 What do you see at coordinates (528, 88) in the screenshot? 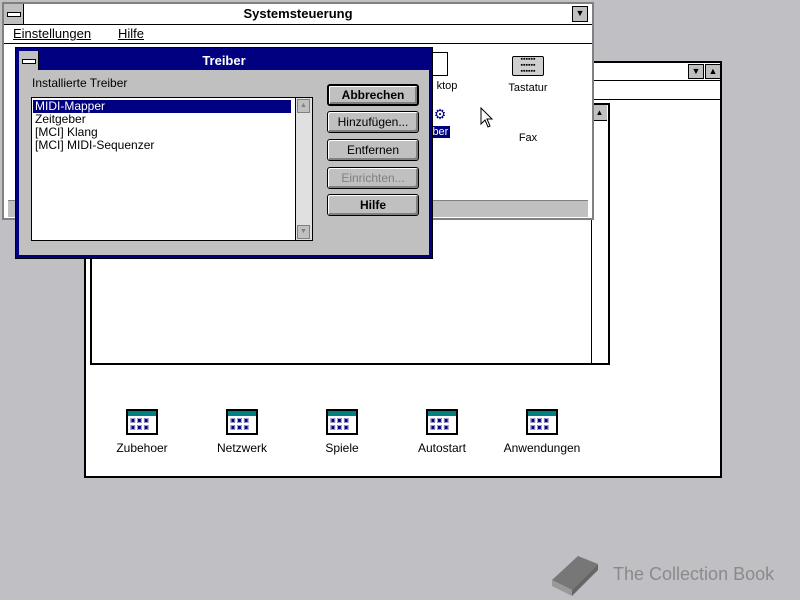
I see `icon-label: Tastatur` at bounding box center [528, 88].